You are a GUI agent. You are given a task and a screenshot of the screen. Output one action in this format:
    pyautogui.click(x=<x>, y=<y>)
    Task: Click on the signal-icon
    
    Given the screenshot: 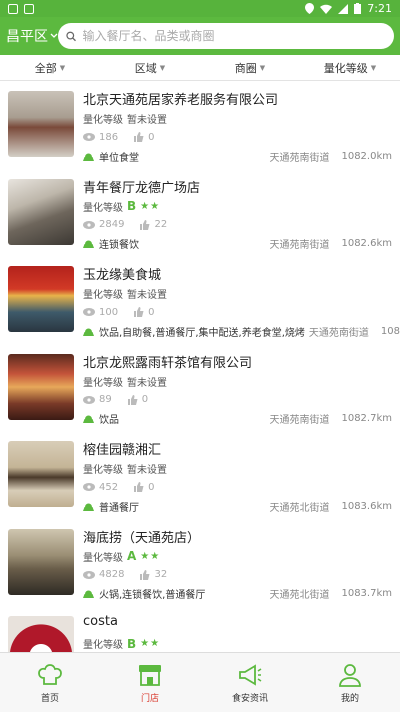 What is the action you would take?
    pyautogui.click(x=343, y=8)
    